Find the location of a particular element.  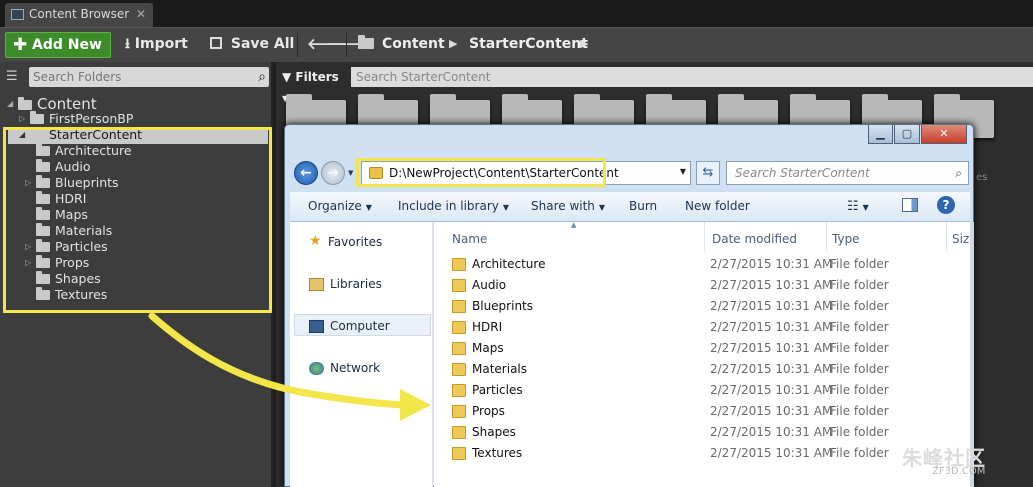

annotation-arrow is located at coordinates (289, 366).